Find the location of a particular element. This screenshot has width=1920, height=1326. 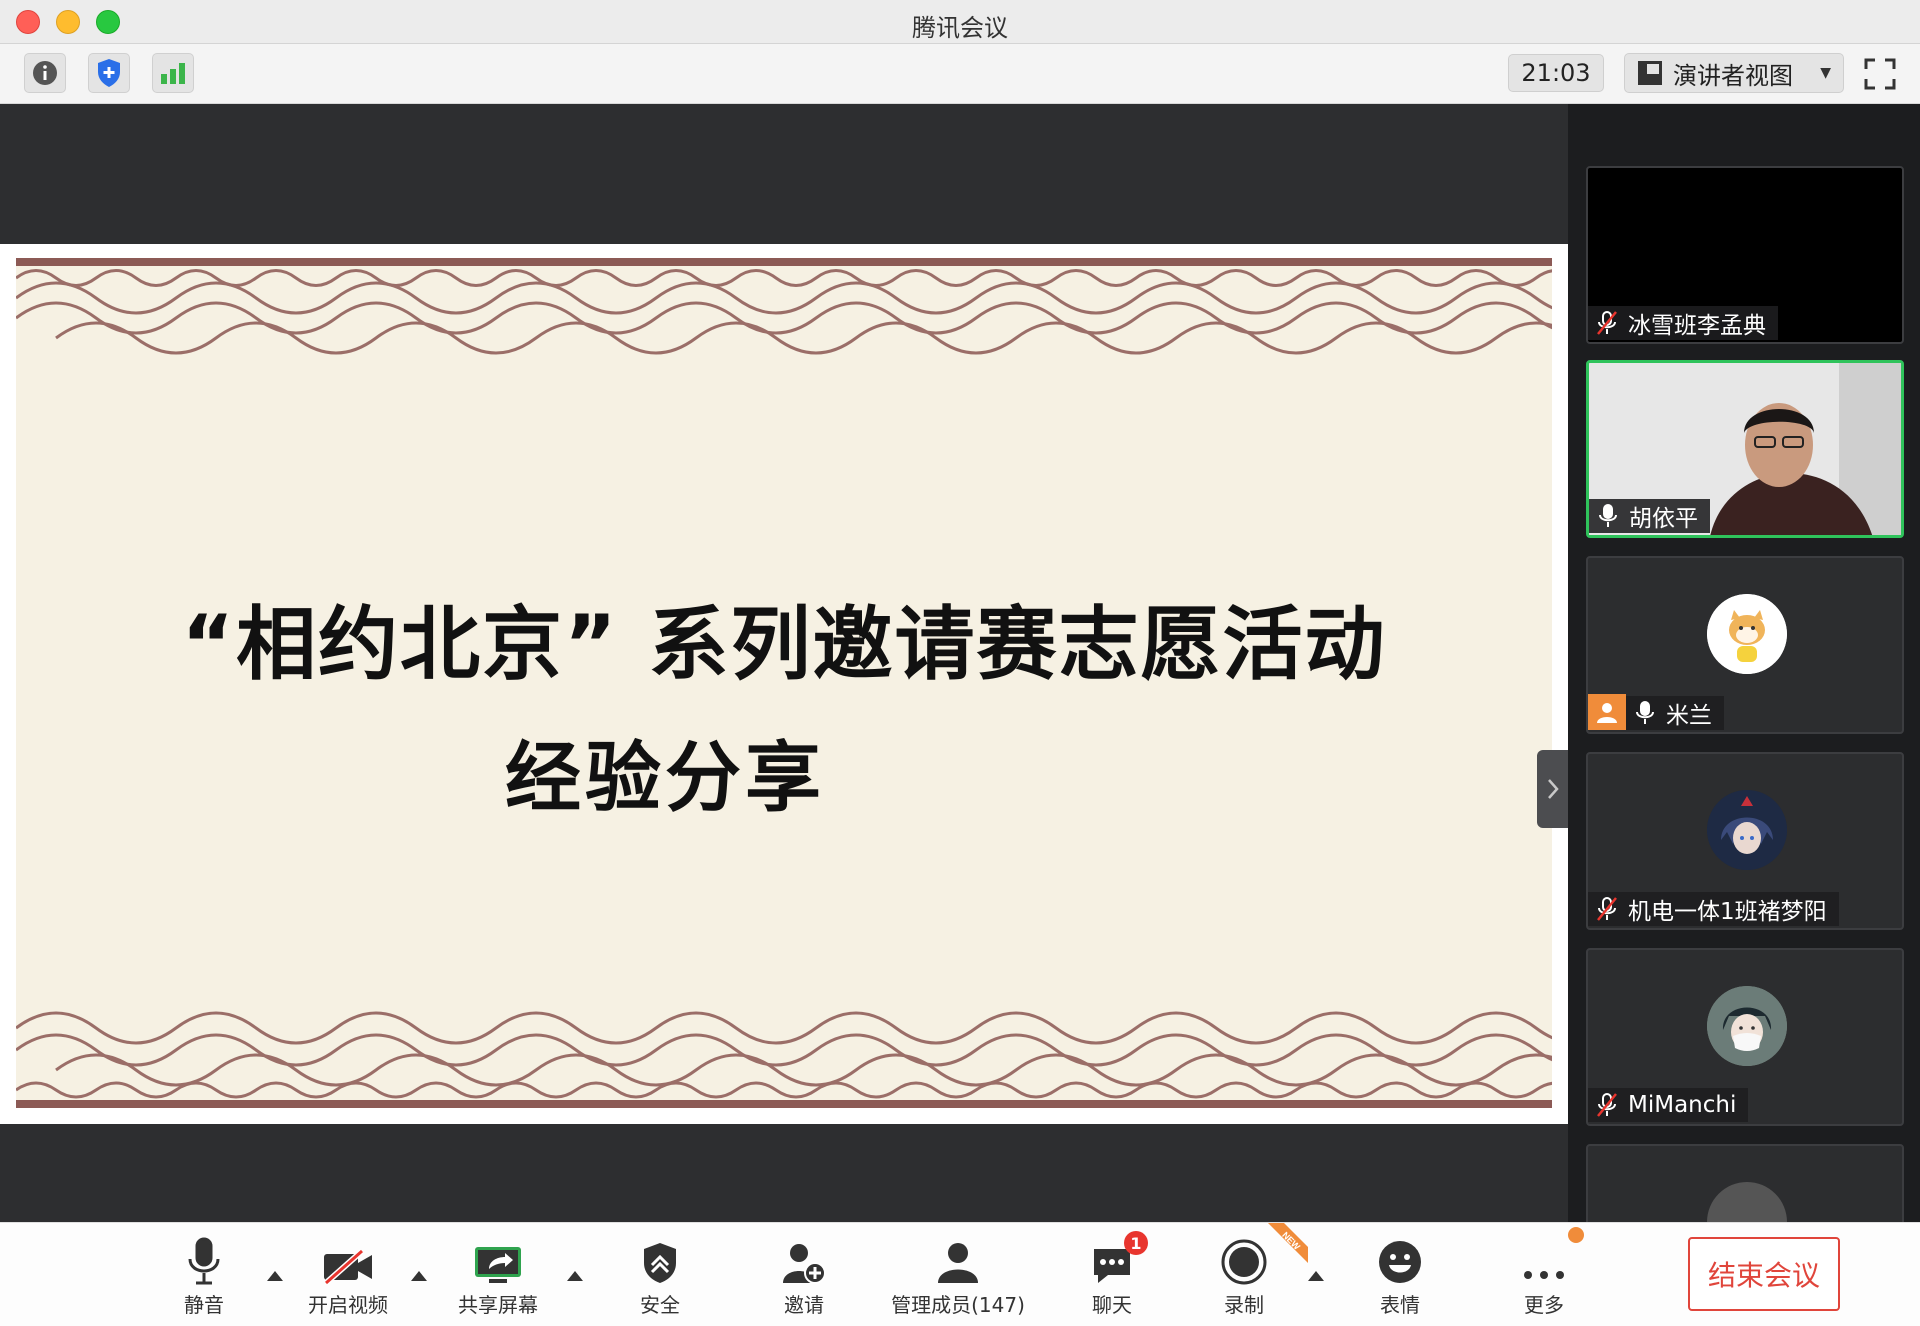

participant-name: MiManchi is located at coordinates (1682, 1105).